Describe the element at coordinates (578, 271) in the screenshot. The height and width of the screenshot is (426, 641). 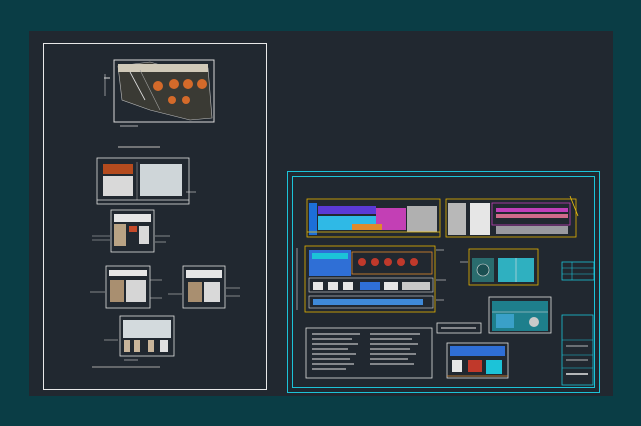
I see `right-legend-table` at that location.